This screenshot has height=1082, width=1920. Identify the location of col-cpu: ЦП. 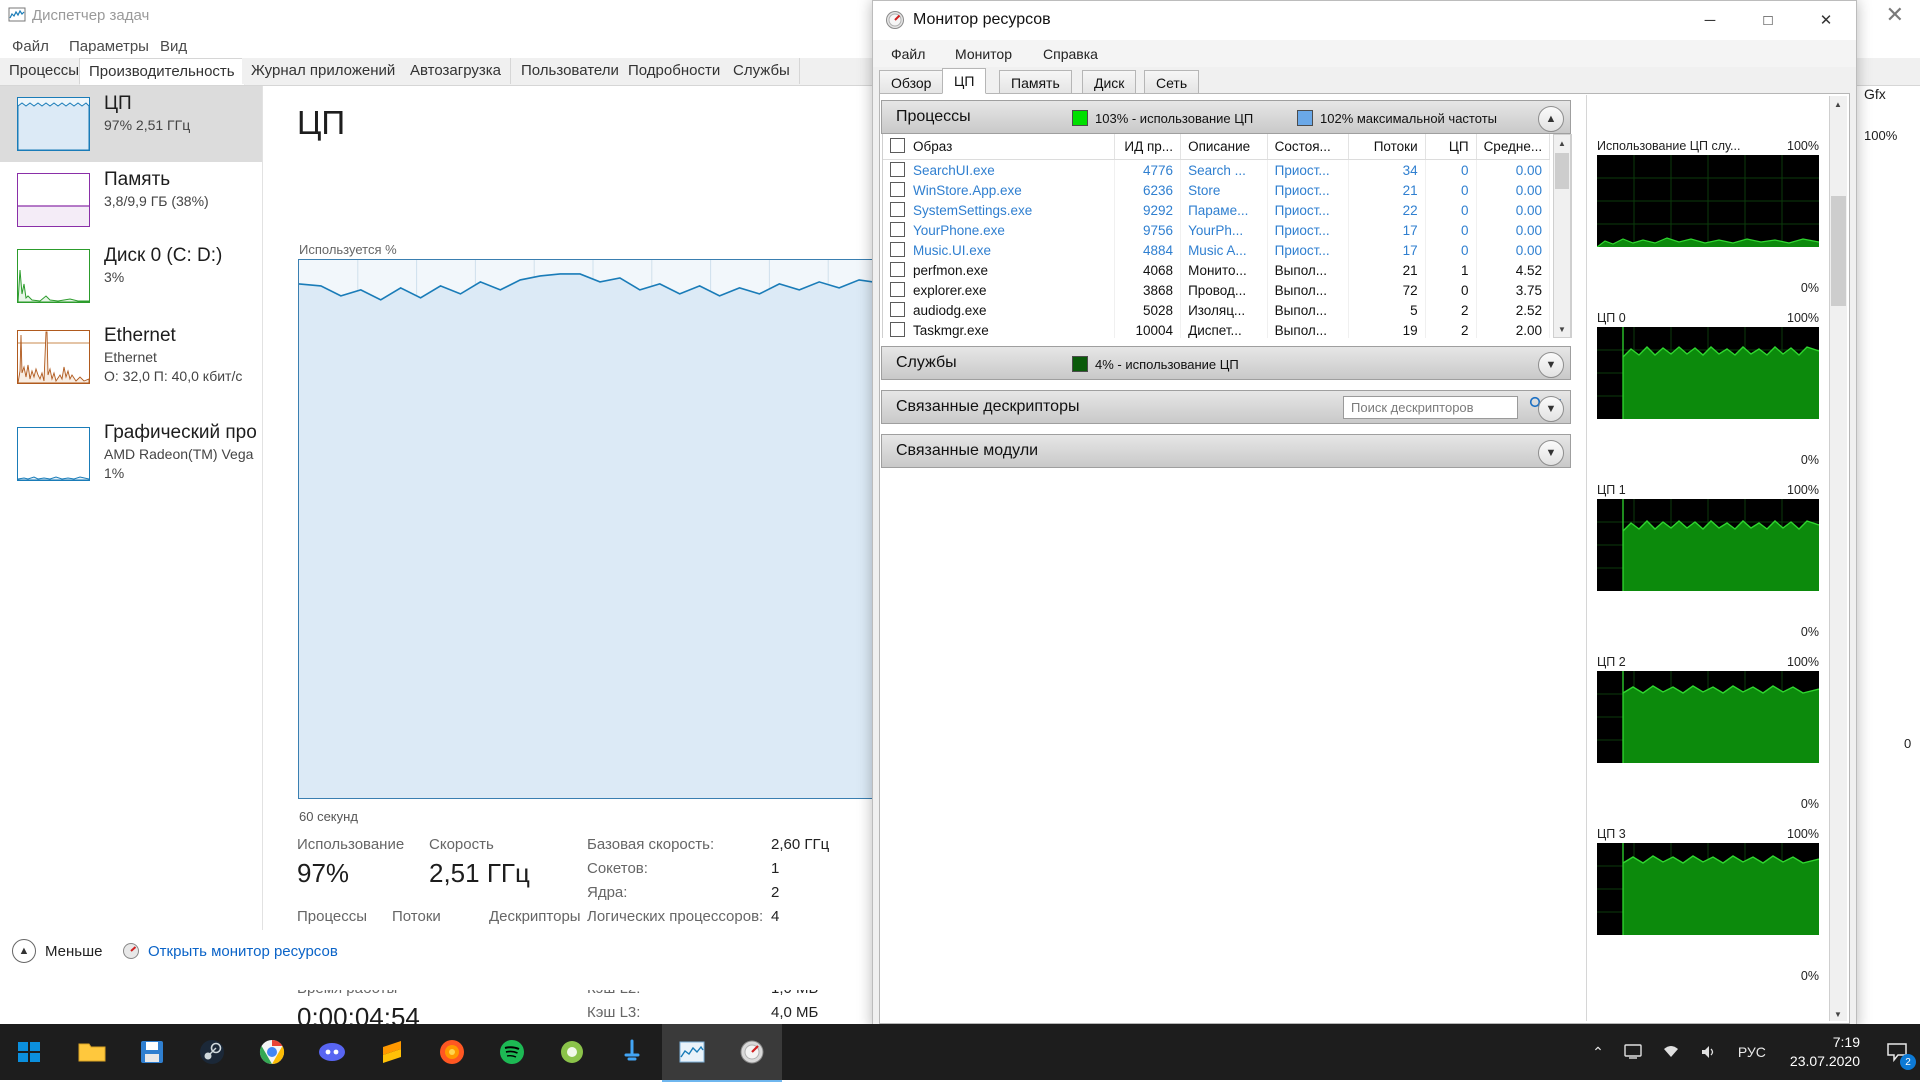
(1451, 147).